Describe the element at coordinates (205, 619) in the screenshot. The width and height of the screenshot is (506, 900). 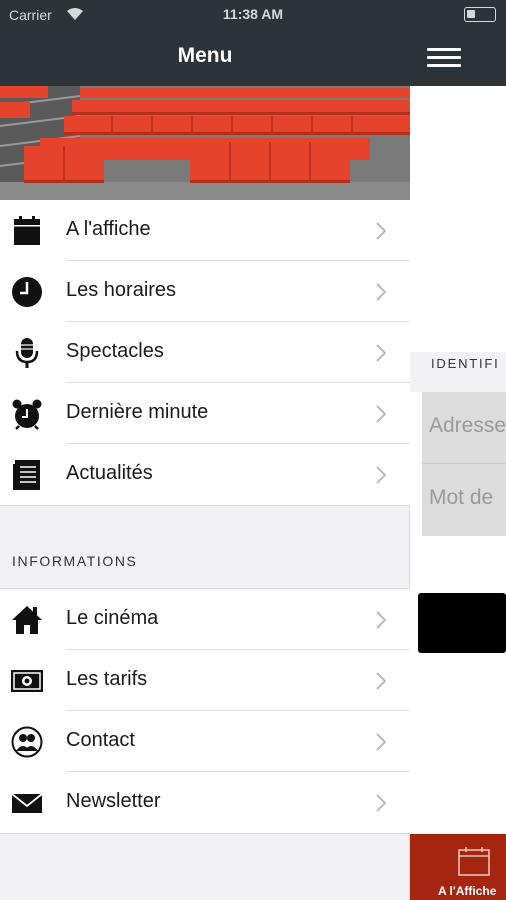
I see `menu-item-le-cinema: Le cinéma` at that location.